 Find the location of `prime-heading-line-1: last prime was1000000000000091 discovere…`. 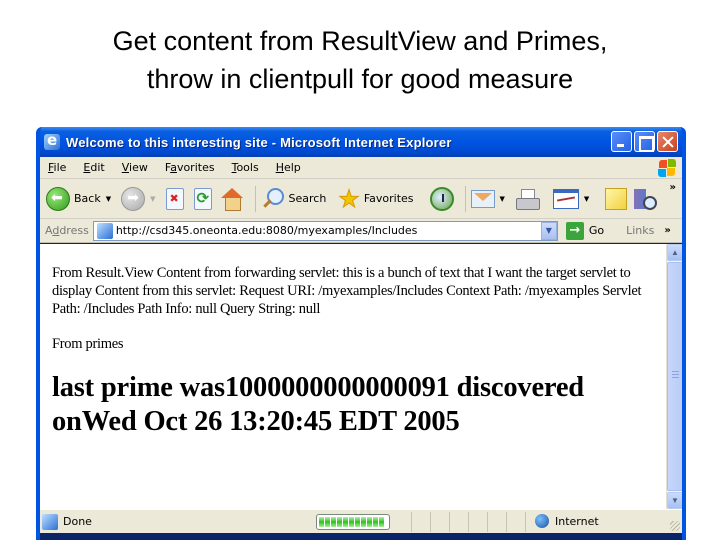

prime-heading-line-1: last prime was1000000000000091 discovere… is located at coordinates (318, 387).